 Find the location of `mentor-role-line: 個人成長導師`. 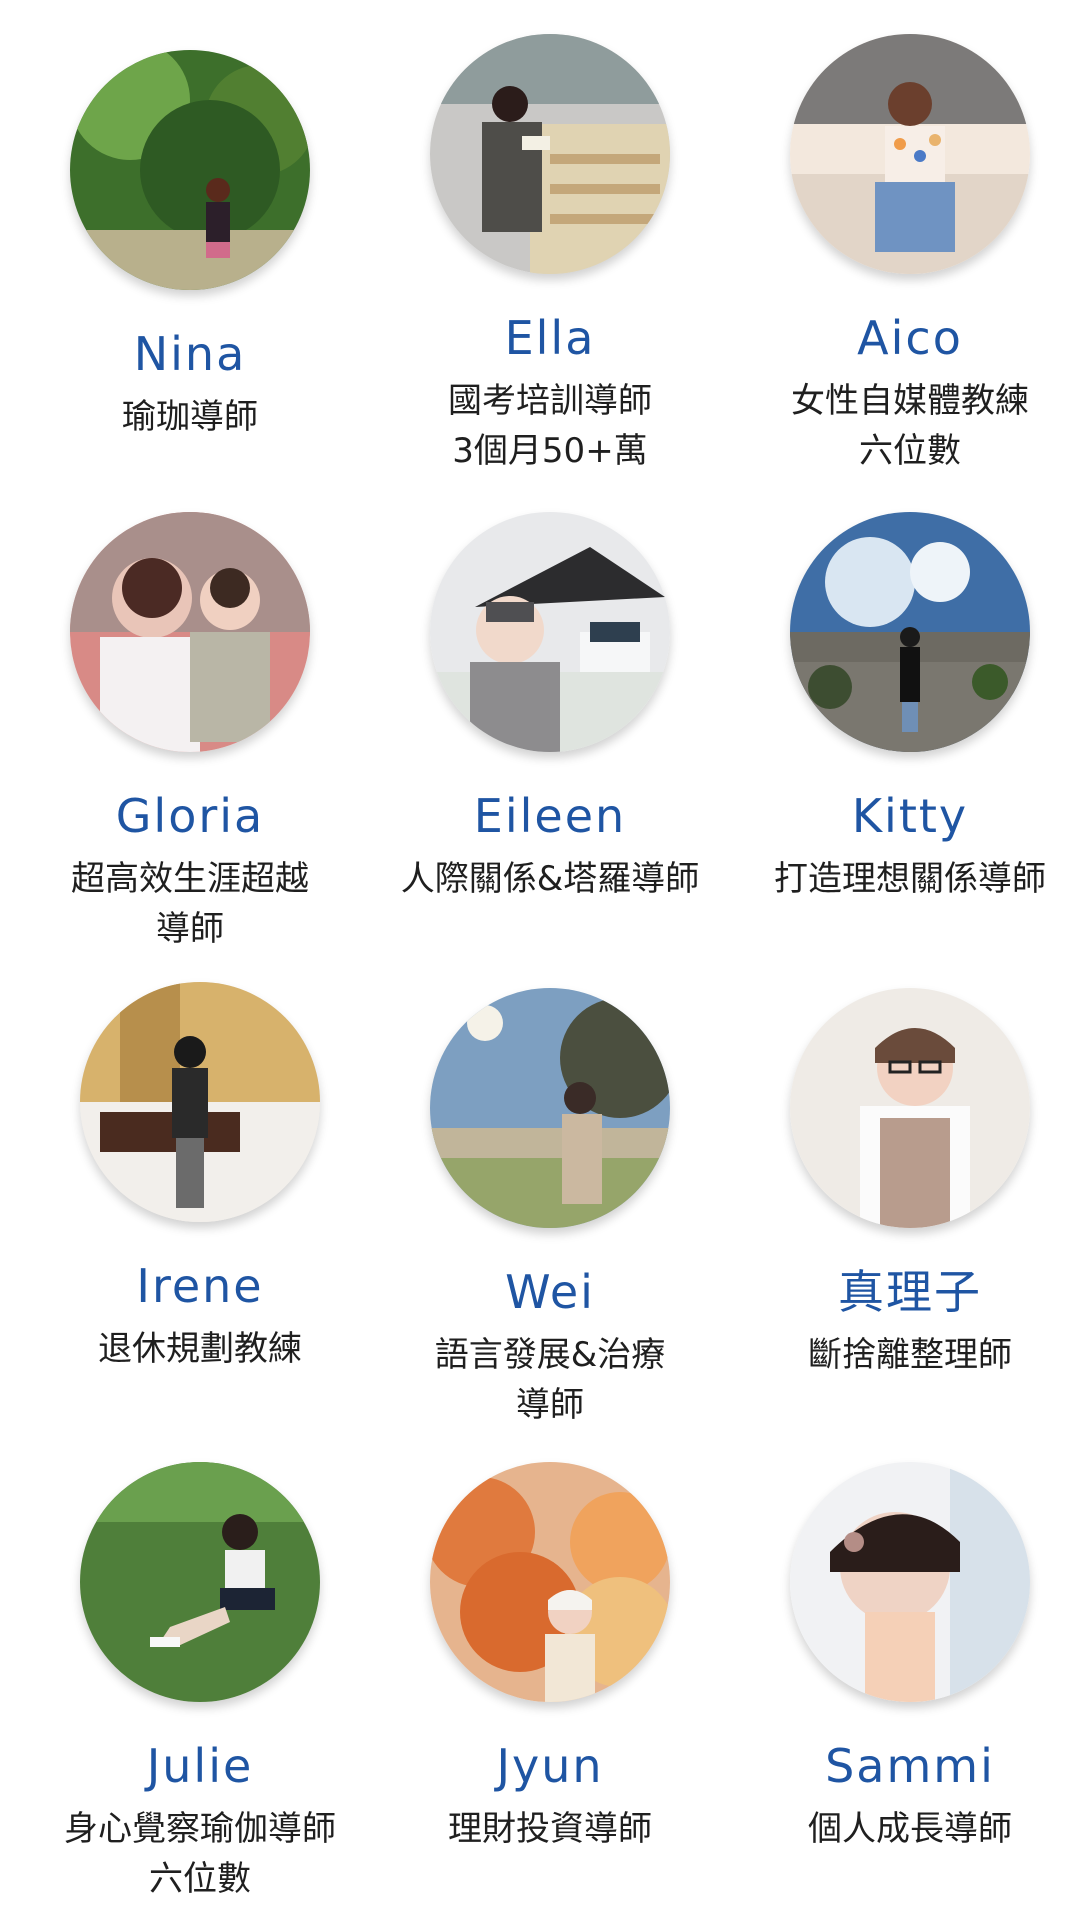

mentor-role-line: 個人成長導師 is located at coordinates (910, 1829).